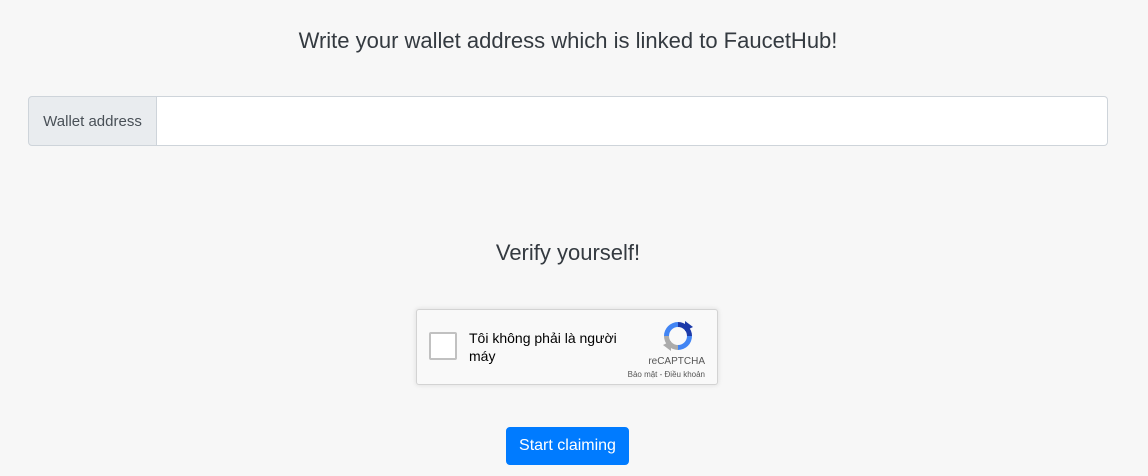  What do you see at coordinates (543, 347) in the screenshot?
I see `recaptcha-checkbox-label: Tôi không phải là người máy` at bounding box center [543, 347].